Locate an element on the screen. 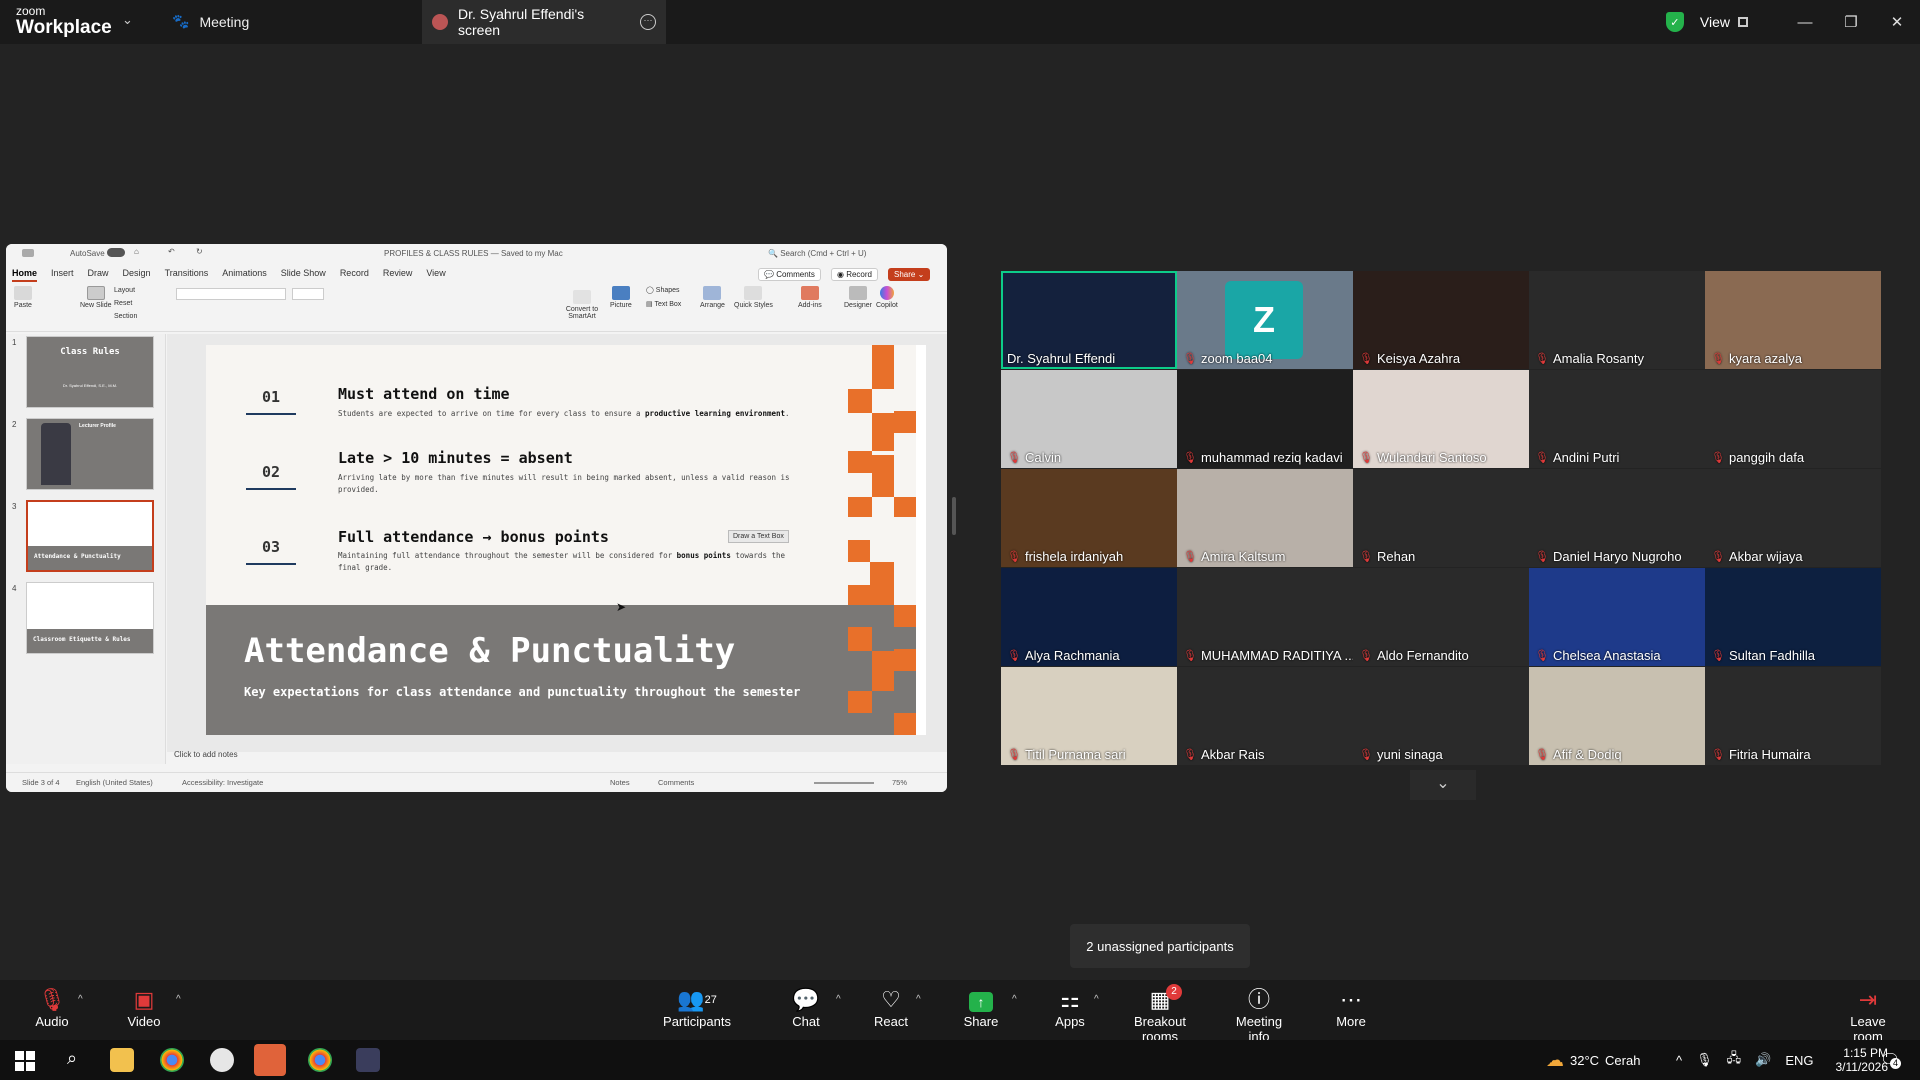  notes-toggle: Notes is located at coordinates (620, 782).